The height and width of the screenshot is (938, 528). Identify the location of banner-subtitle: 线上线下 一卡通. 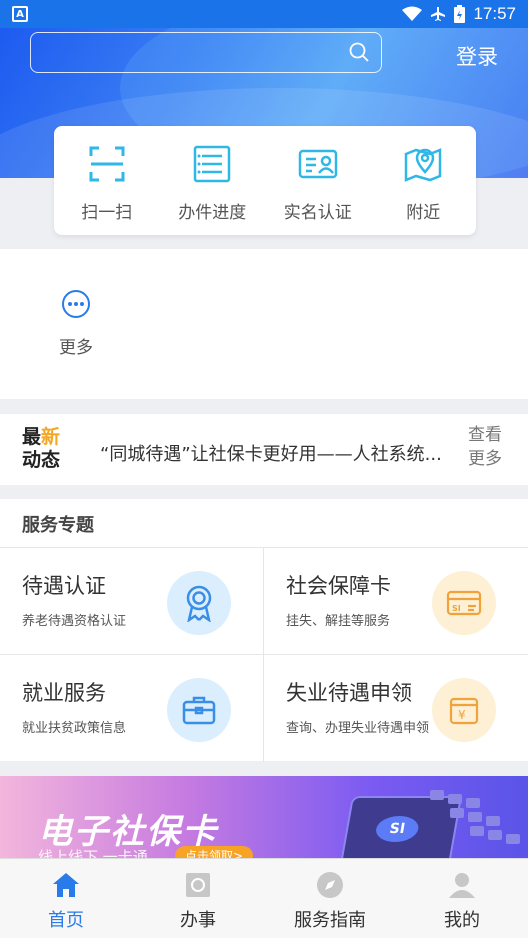
(93, 853).